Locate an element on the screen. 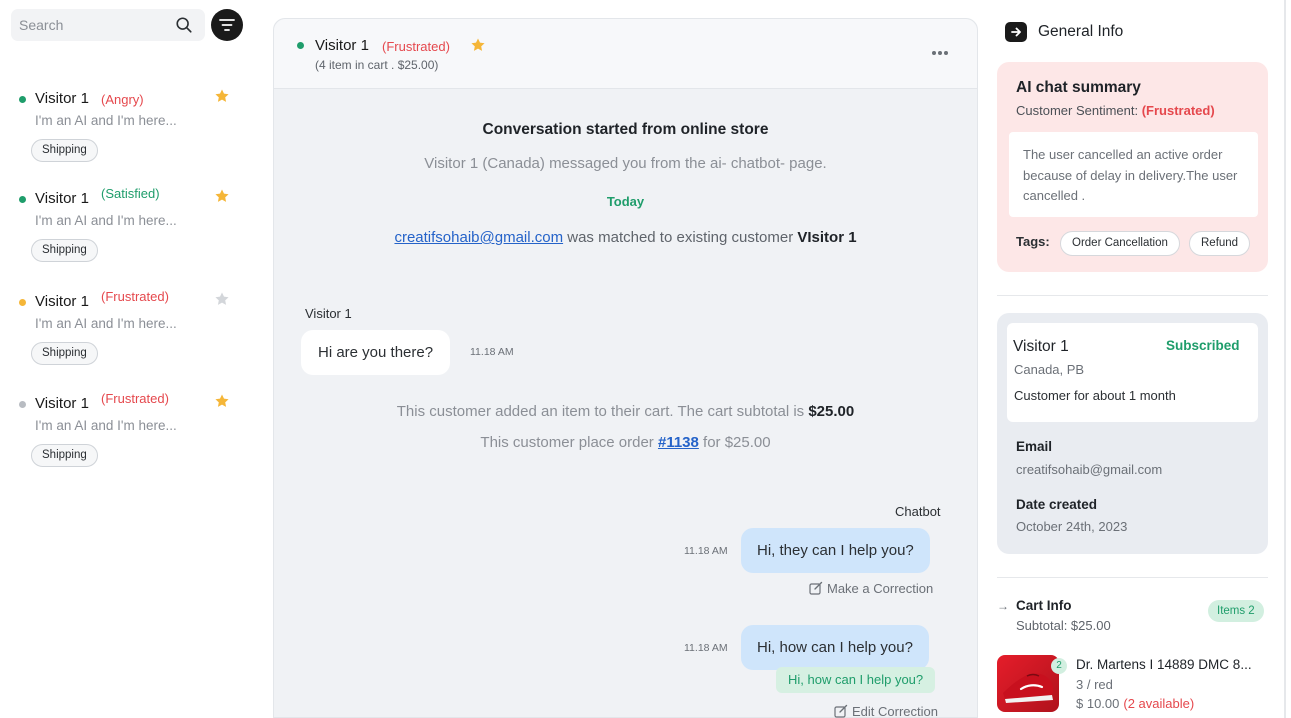 The image size is (1291, 718). sneaker-image is located at coordinates (1028, 683).